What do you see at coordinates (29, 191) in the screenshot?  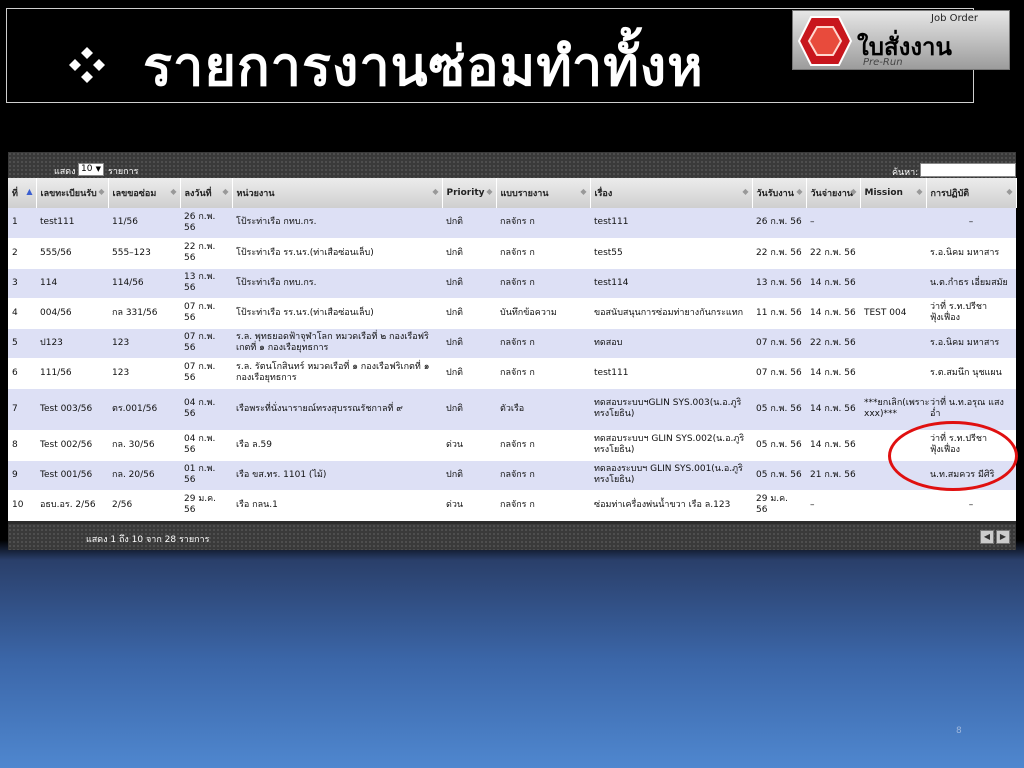 I see `sort-icon: ▲` at bounding box center [29, 191].